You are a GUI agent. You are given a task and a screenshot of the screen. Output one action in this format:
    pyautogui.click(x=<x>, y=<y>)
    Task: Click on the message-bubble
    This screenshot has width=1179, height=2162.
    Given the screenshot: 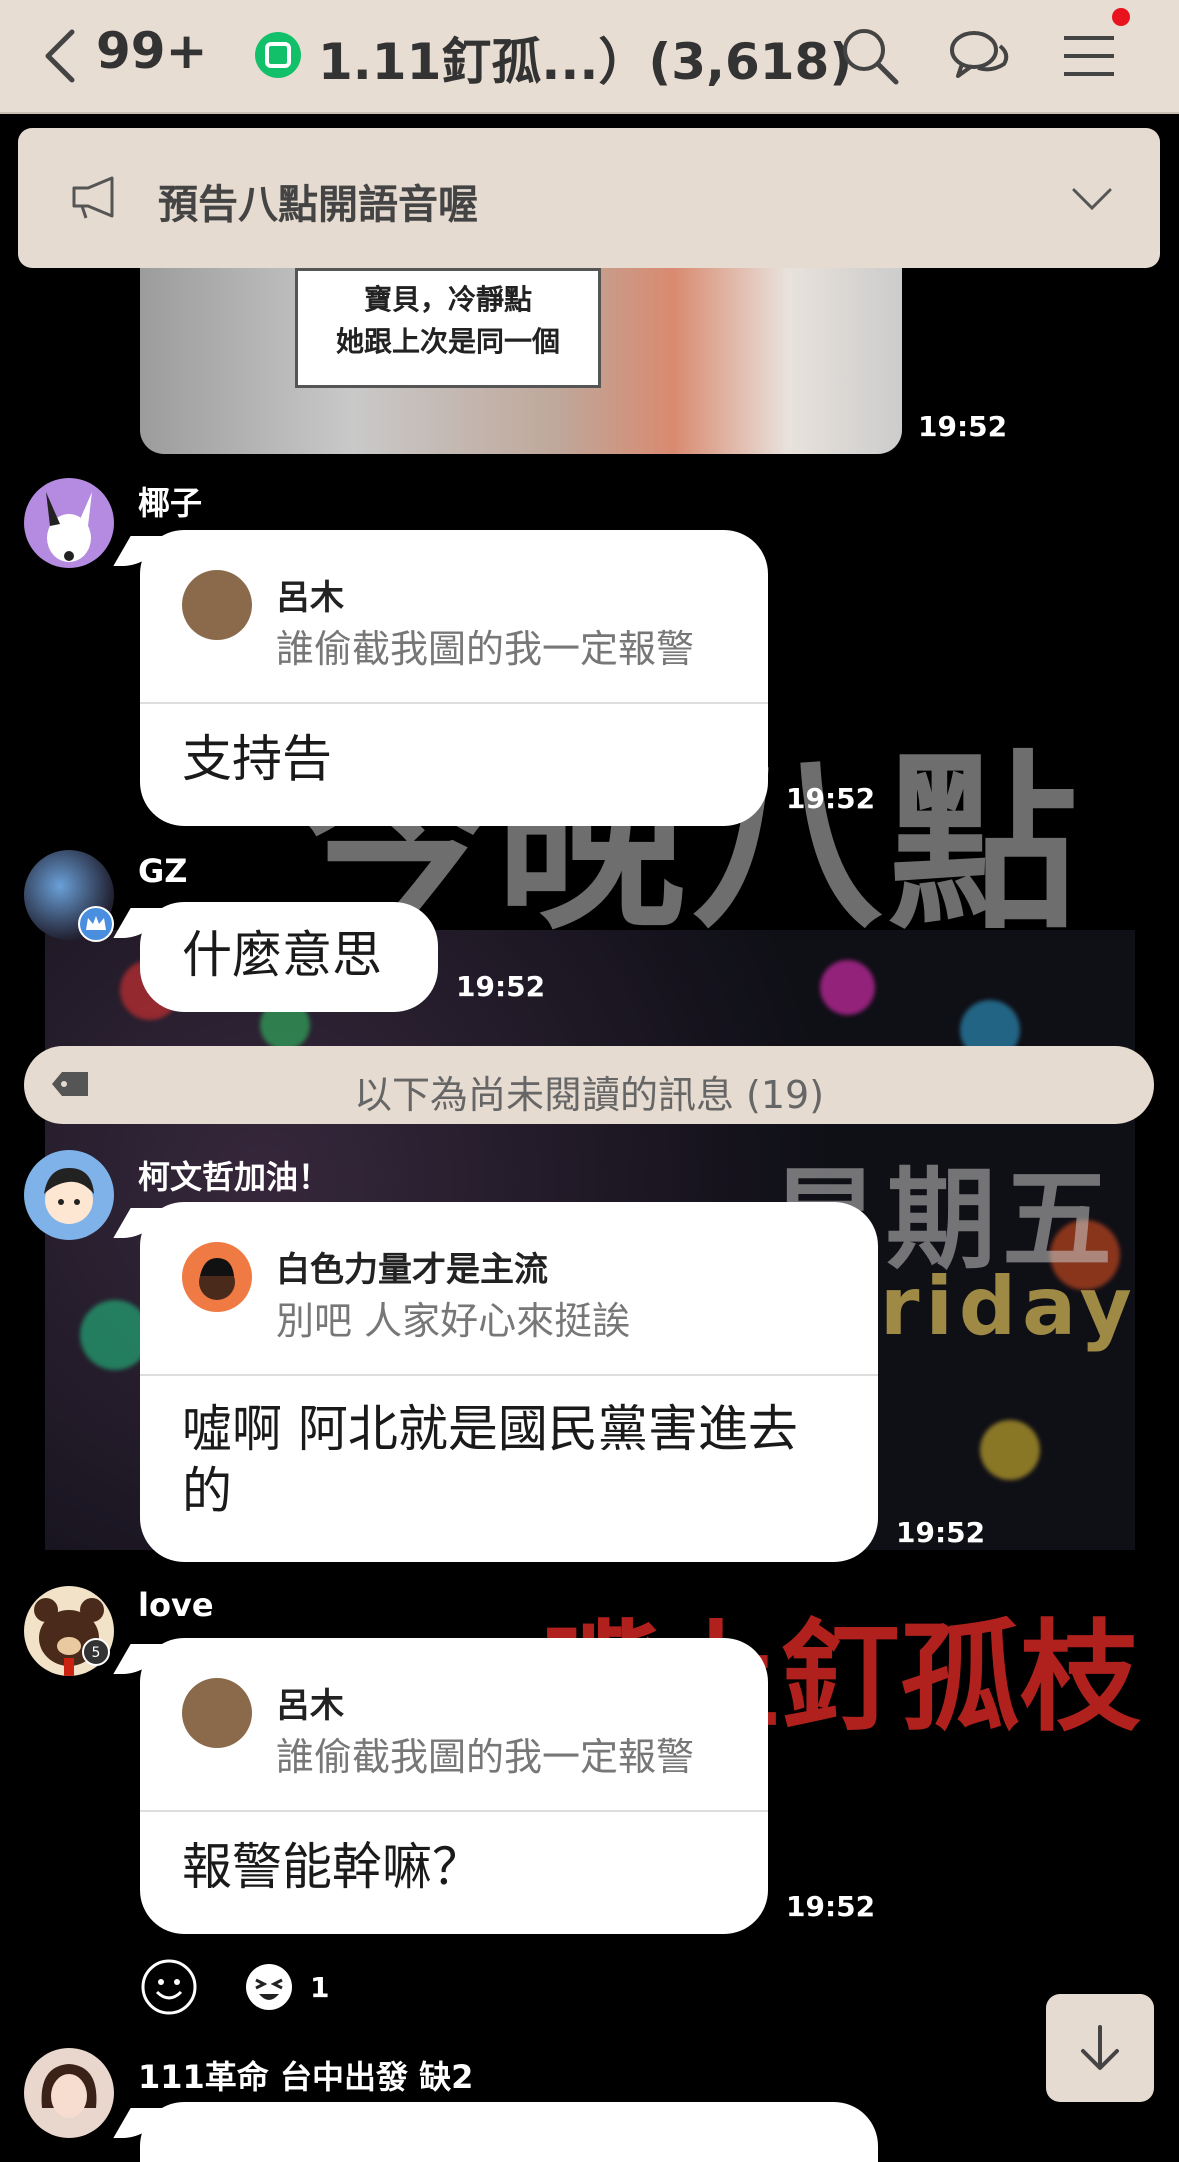 What is the action you would take?
    pyautogui.click(x=509, y=2132)
    